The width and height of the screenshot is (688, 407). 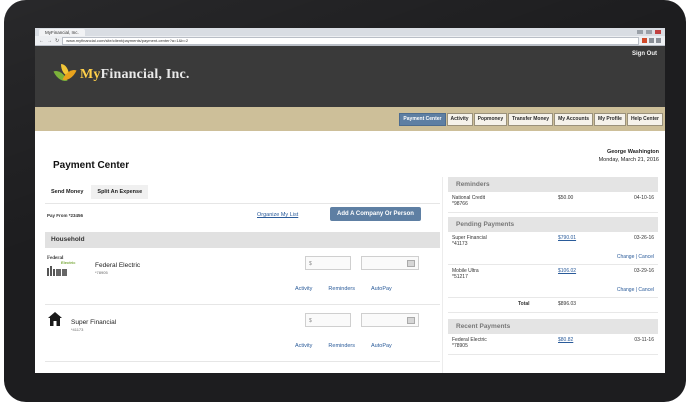 What do you see at coordinates (57, 41) in the screenshot?
I see `reload-icon: ↻` at bounding box center [57, 41].